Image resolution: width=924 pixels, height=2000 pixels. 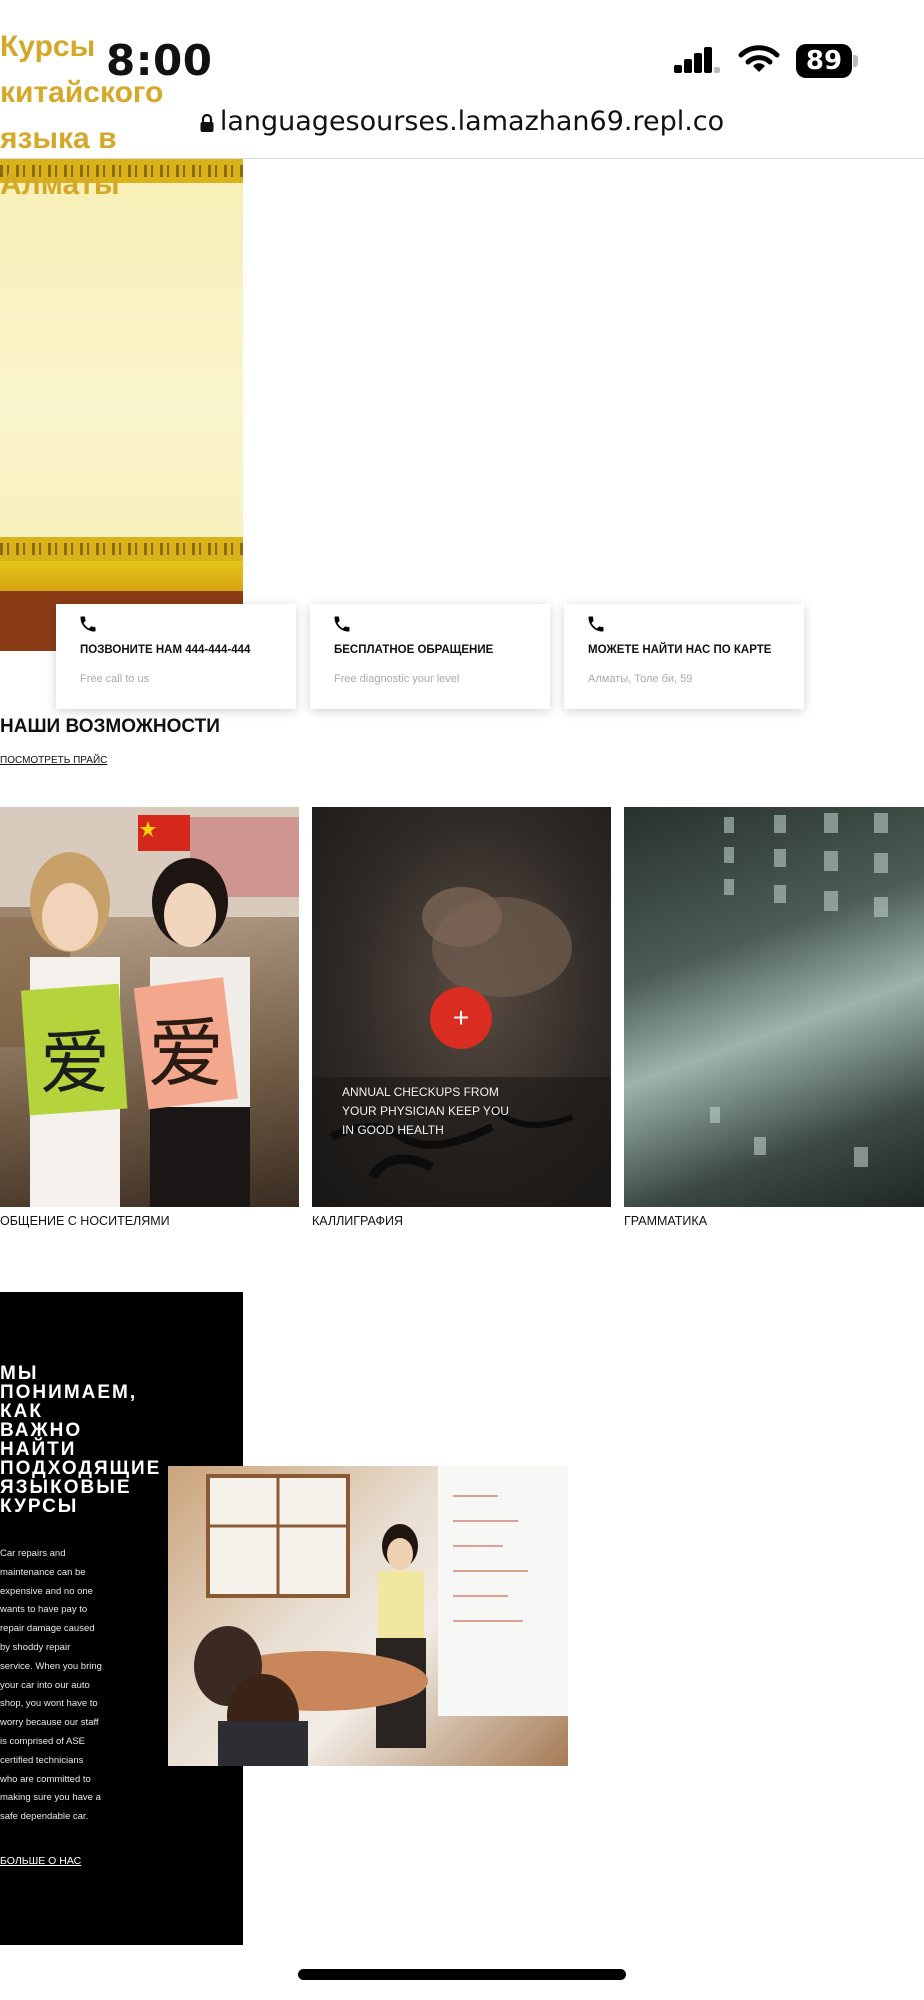 What do you see at coordinates (41, 1430) in the screenshot?
I see `about-title-line: ВАЖНО` at bounding box center [41, 1430].